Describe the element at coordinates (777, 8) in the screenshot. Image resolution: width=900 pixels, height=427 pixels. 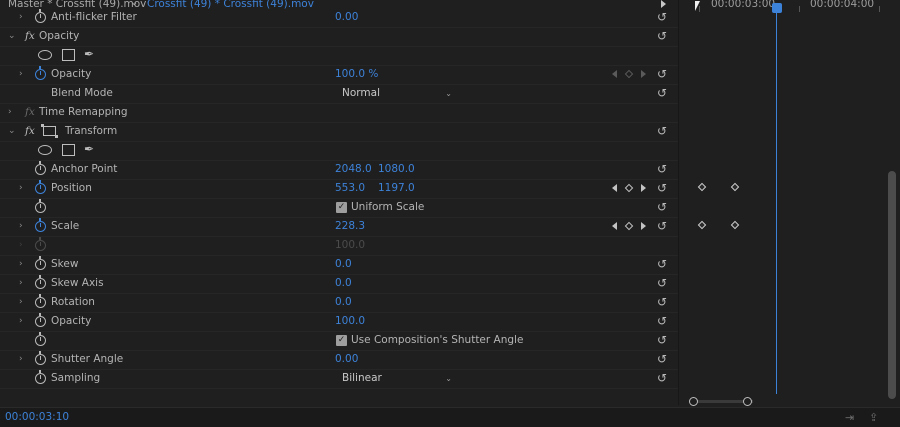
I see `playhead-icon` at that location.